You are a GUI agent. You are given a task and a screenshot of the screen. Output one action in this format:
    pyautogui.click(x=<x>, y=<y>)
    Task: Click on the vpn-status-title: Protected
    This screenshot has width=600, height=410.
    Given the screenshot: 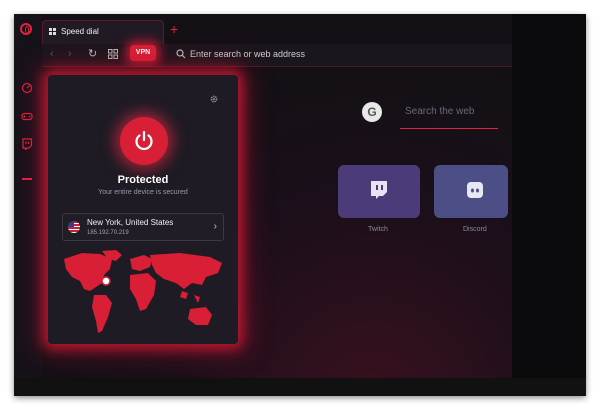 What is the action you would take?
    pyautogui.click(x=143, y=180)
    